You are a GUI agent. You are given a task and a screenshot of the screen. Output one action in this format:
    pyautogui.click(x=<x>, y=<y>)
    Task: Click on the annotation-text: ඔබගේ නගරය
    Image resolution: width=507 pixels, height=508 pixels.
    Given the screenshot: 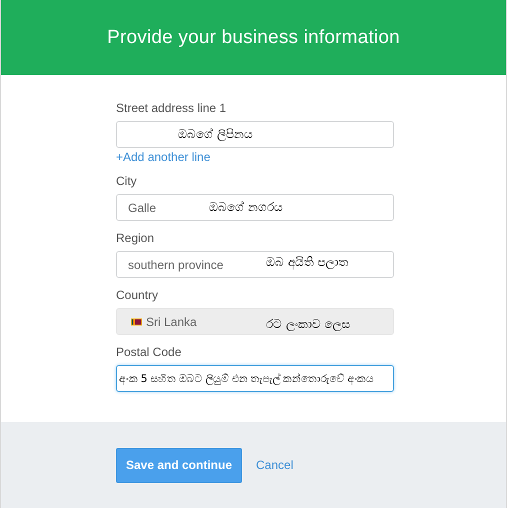 What is the action you would take?
    pyautogui.click(x=246, y=207)
    